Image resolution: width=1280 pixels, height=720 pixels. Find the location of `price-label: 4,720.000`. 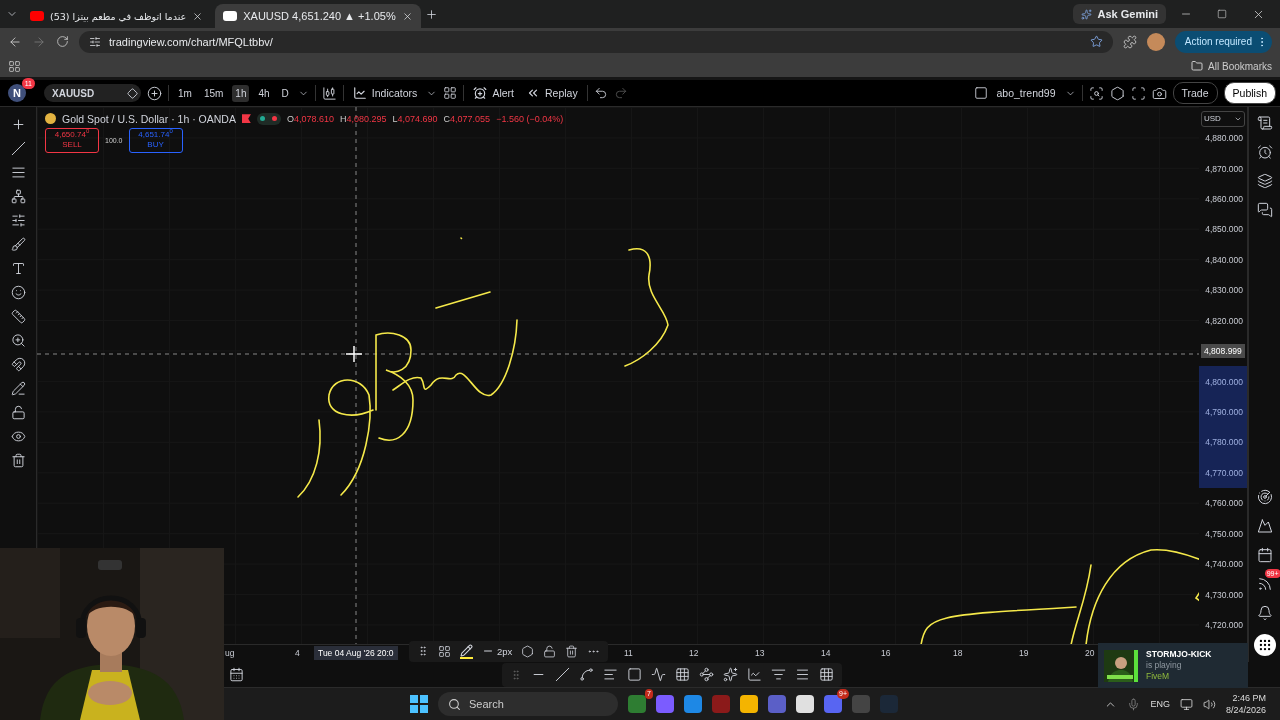

price-label: 4,720.000 is located at coordinates (1224, 626).